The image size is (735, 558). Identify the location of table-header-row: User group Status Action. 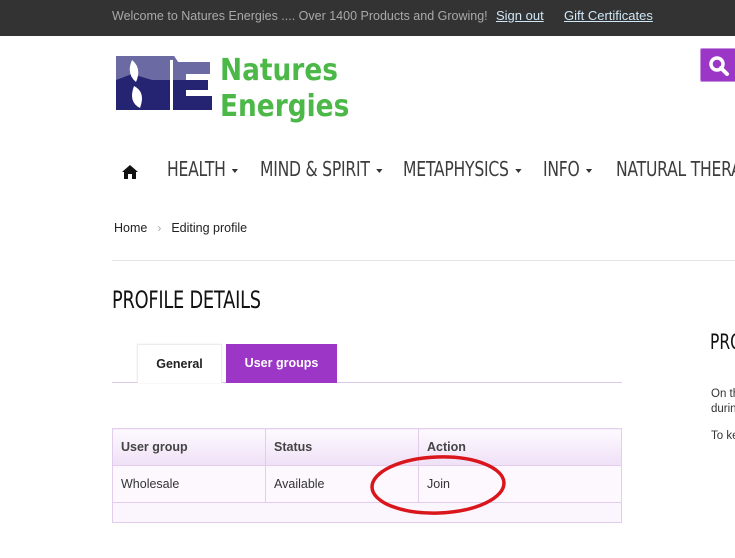
(367, 447).